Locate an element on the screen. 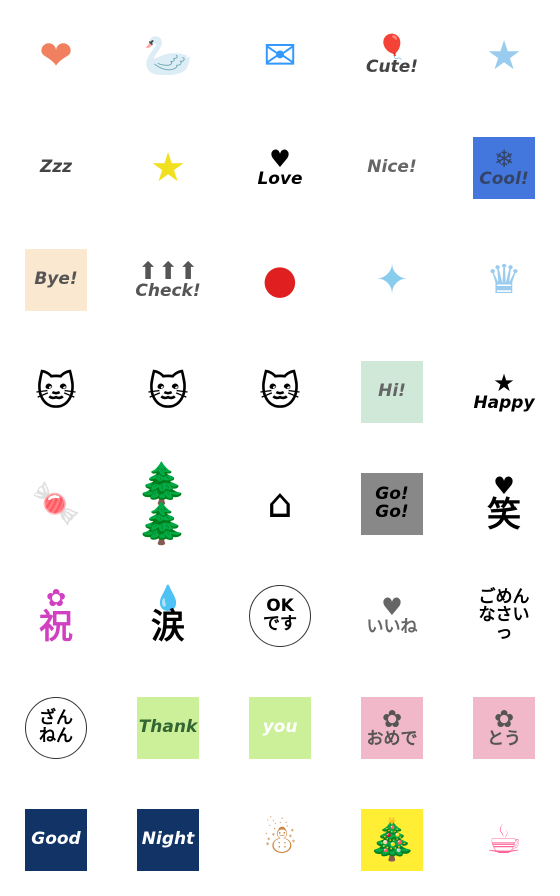 The image size is (560, 896). cat-mask-glyph: 🐱 is located at coordinates (280, 392).